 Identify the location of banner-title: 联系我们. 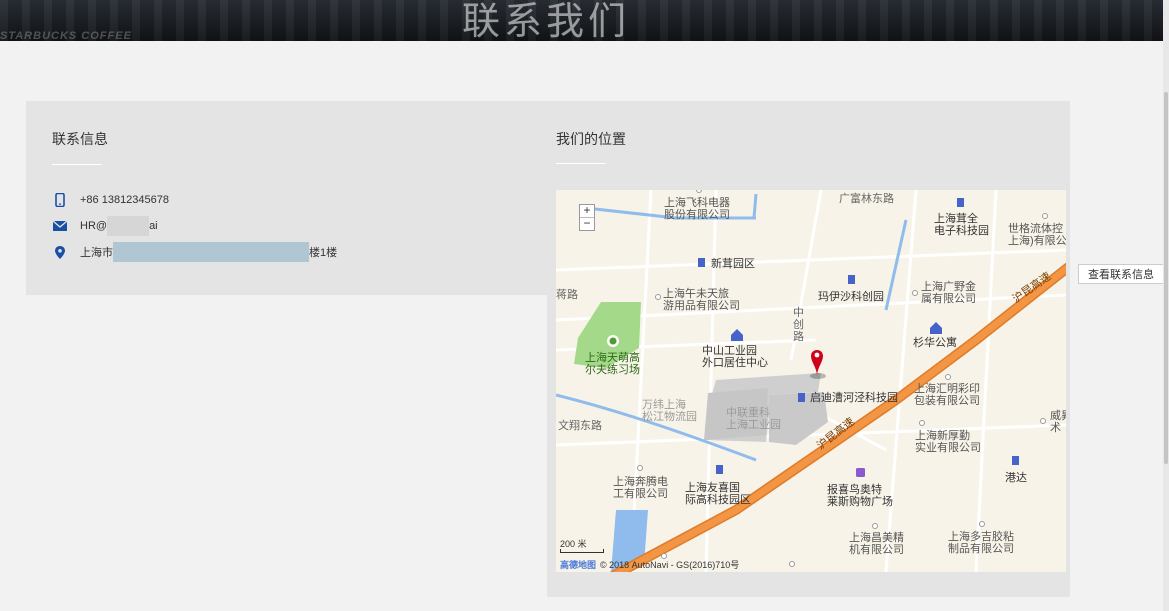
(546, 20).